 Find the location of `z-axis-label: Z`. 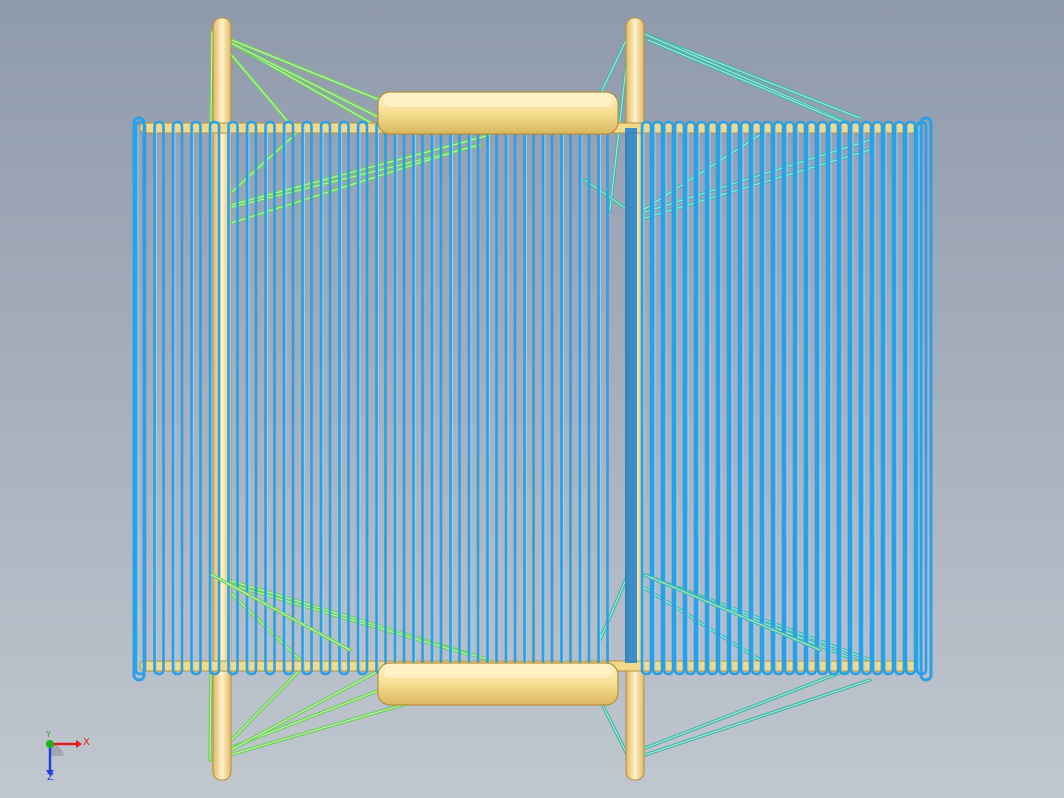

z-axis-label: Z is located at coordinates (50, 777).